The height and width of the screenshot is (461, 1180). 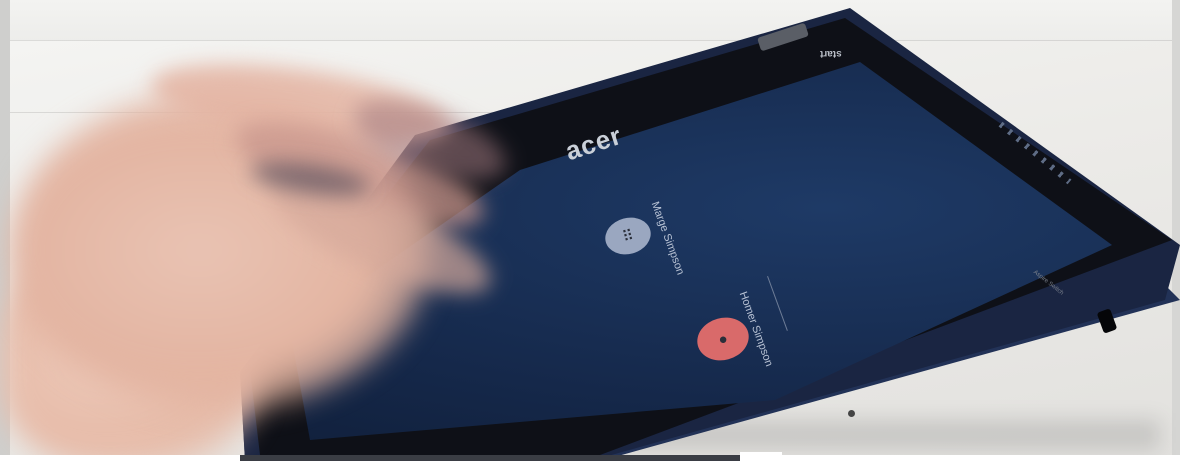 What do you see at coordinates (590, 40) in the screenshot?
I see `table-edge` at bounding box center [590, 40].